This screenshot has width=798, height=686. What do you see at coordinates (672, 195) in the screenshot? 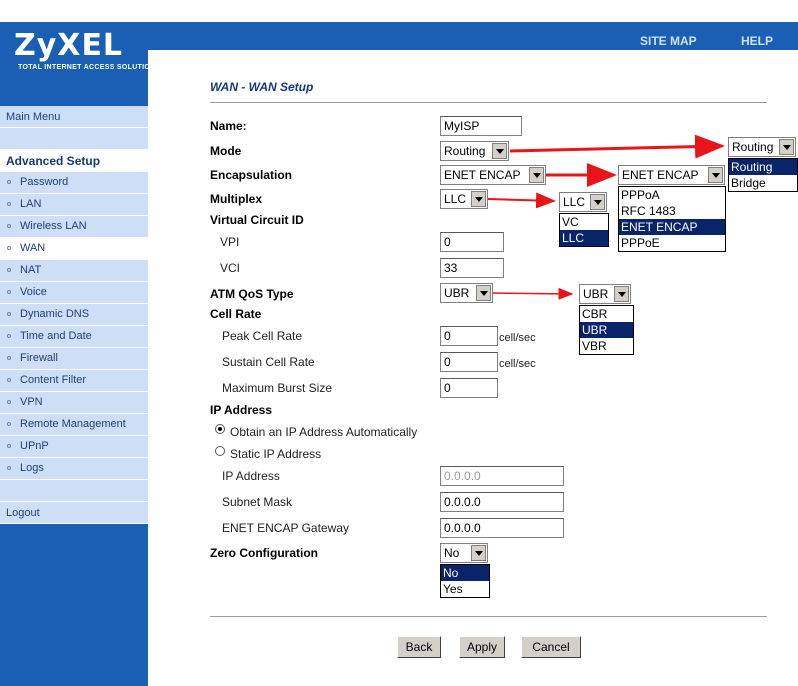
I see `option-pppoa: PPPoA` at bounding box center [672, 195].